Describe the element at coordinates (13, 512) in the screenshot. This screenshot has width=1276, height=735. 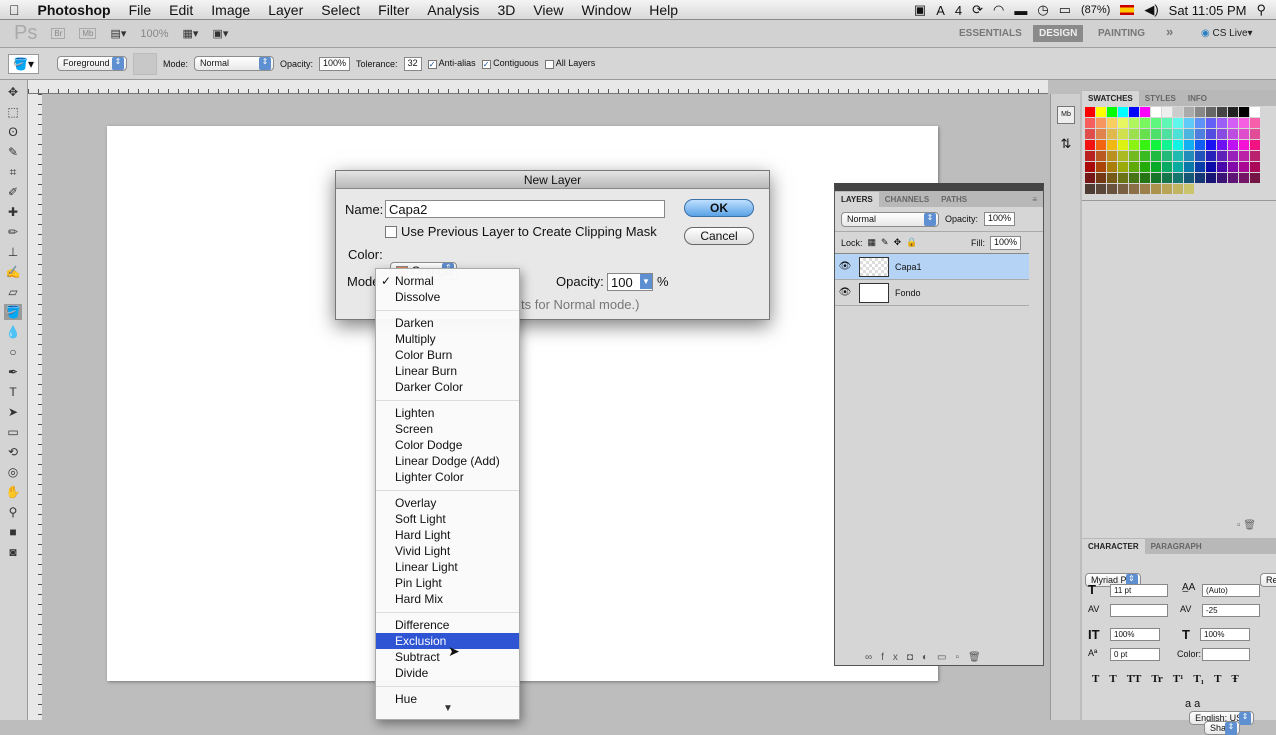
I see `zoom-tool-icon: ⚲` at that location.